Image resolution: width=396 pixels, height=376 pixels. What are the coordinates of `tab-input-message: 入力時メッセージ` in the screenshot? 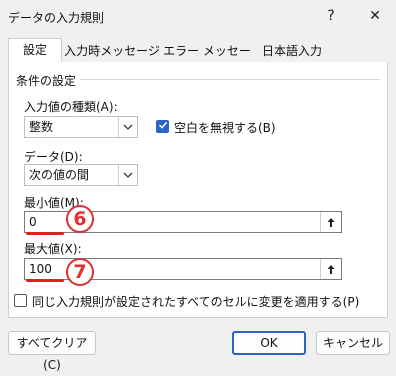 It's located at (112, 51).